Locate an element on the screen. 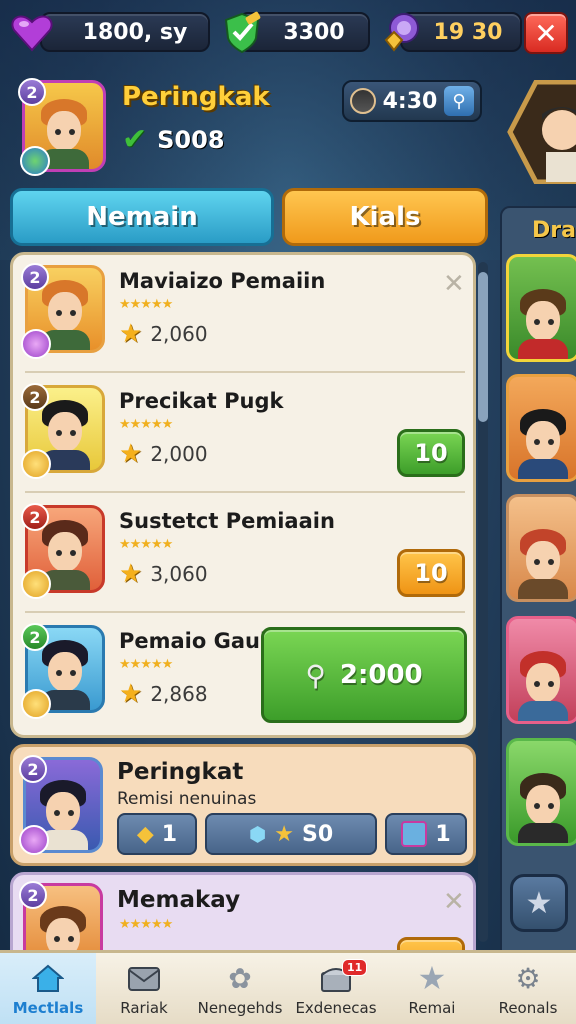 The height and width of the screenshot is (1024, 576). check-icon: ✔ is located at coordinates (135, 139).